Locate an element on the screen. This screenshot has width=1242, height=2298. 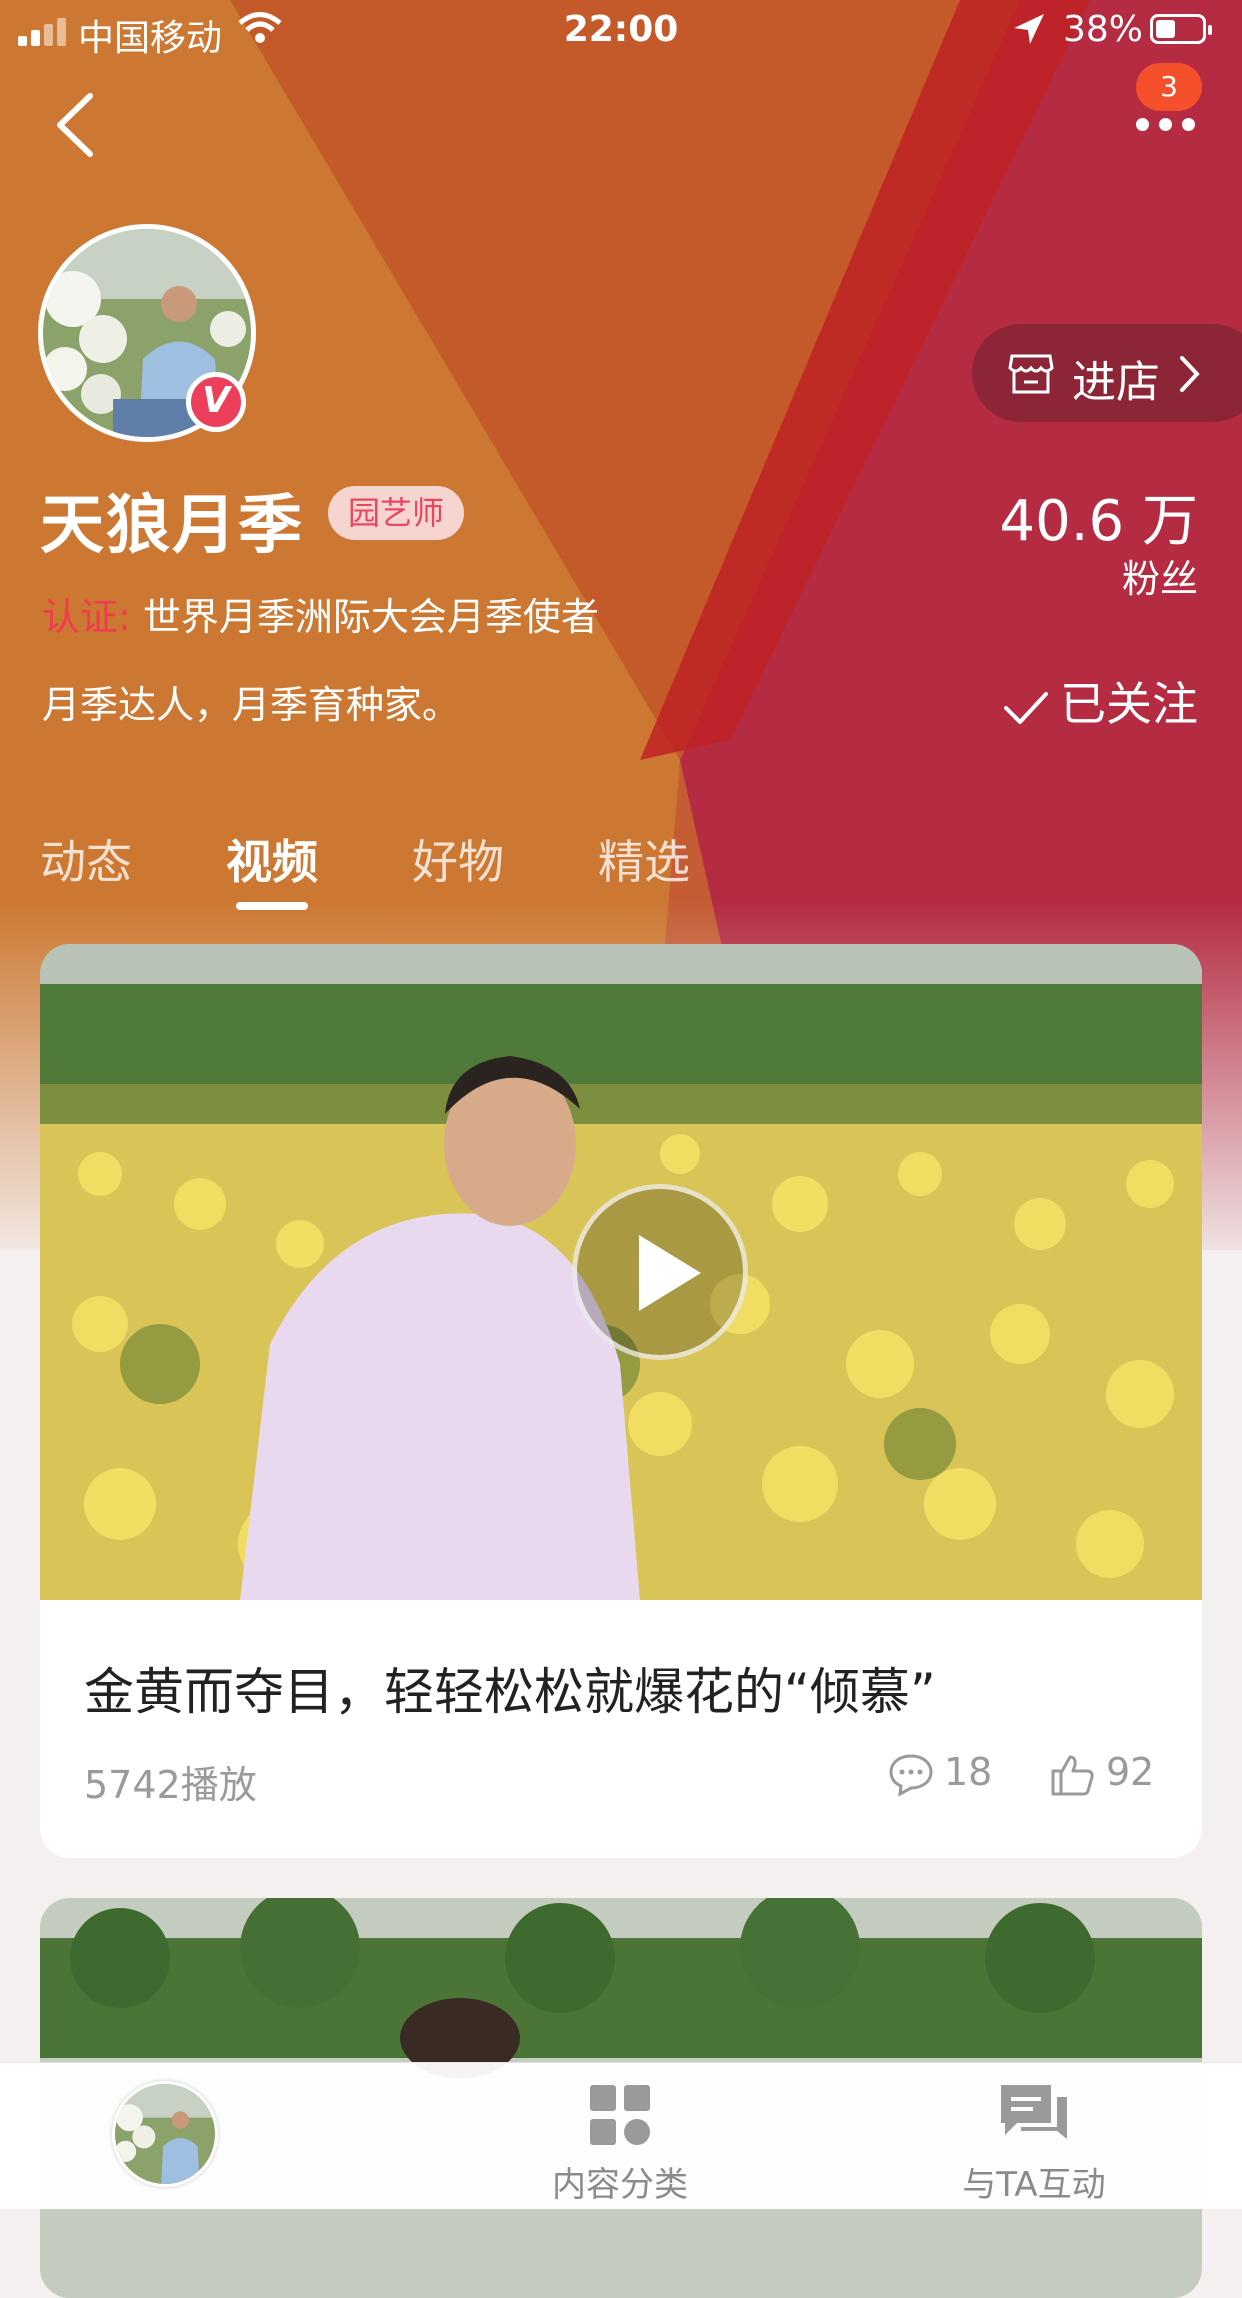
comment-count: 18 is located at coordinates (940, 1773).